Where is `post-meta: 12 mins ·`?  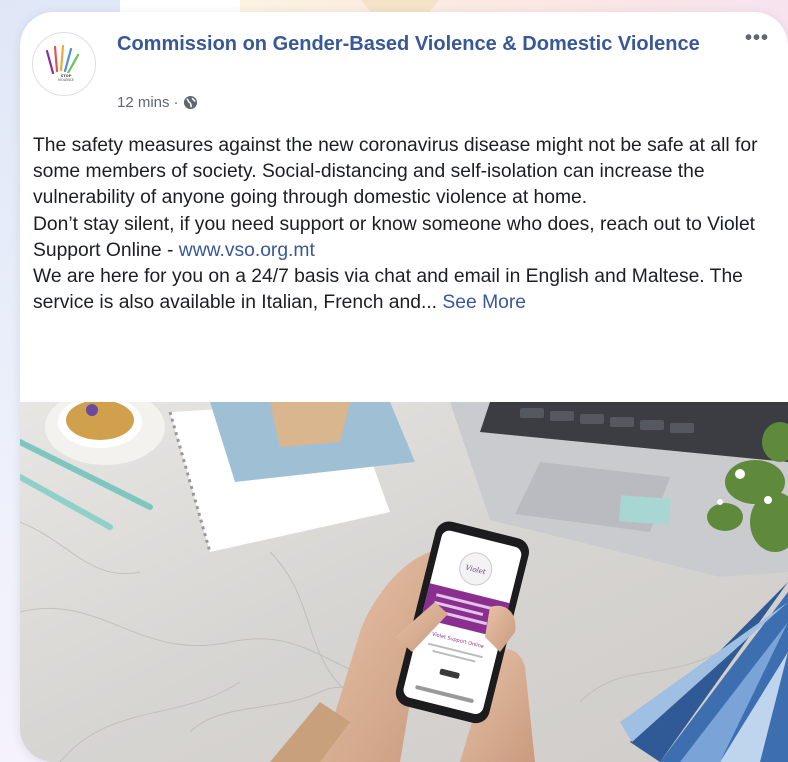 post-meta: 12 mins · is located at coordinates (157, 102).